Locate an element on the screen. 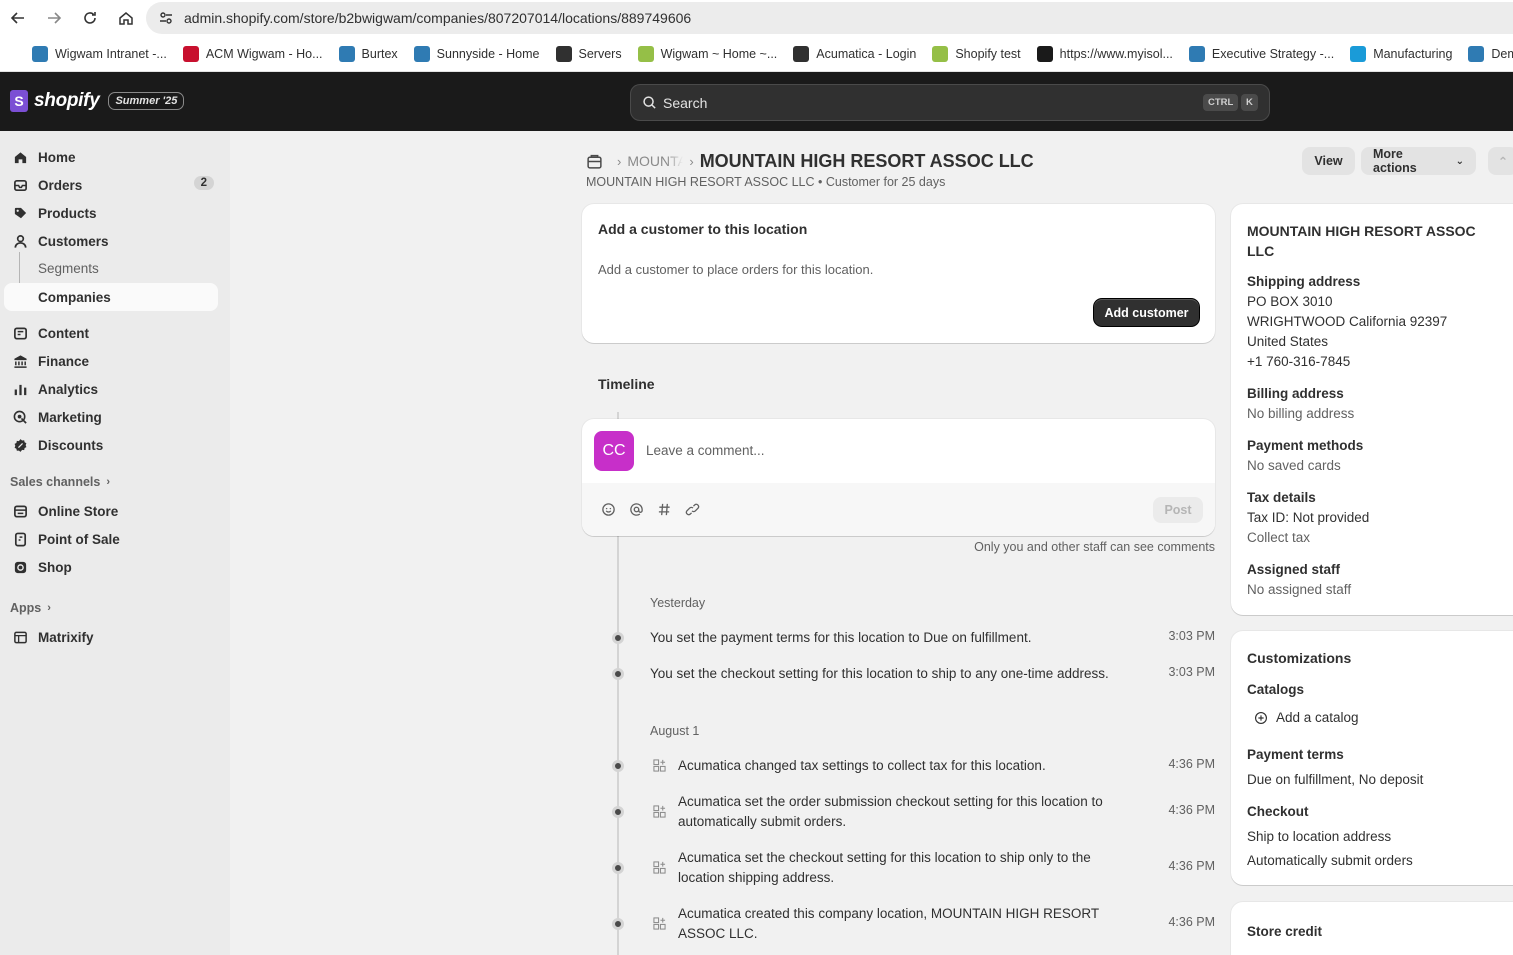  payment-terms-title: Payment terms is located at coordinates (1295, 754).